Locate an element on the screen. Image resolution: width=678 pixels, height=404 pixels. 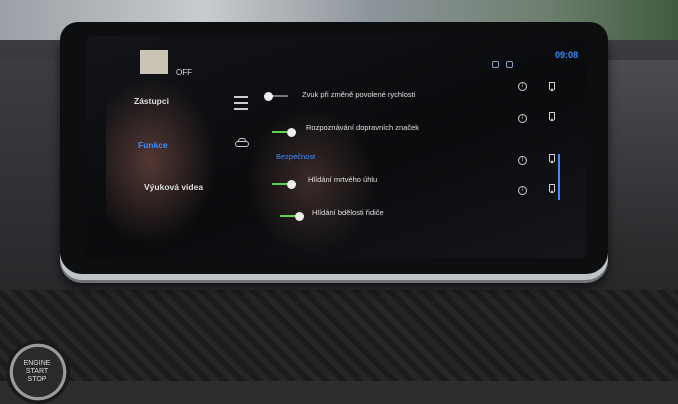
off-label: OFF is located at coordinates (184, 72).